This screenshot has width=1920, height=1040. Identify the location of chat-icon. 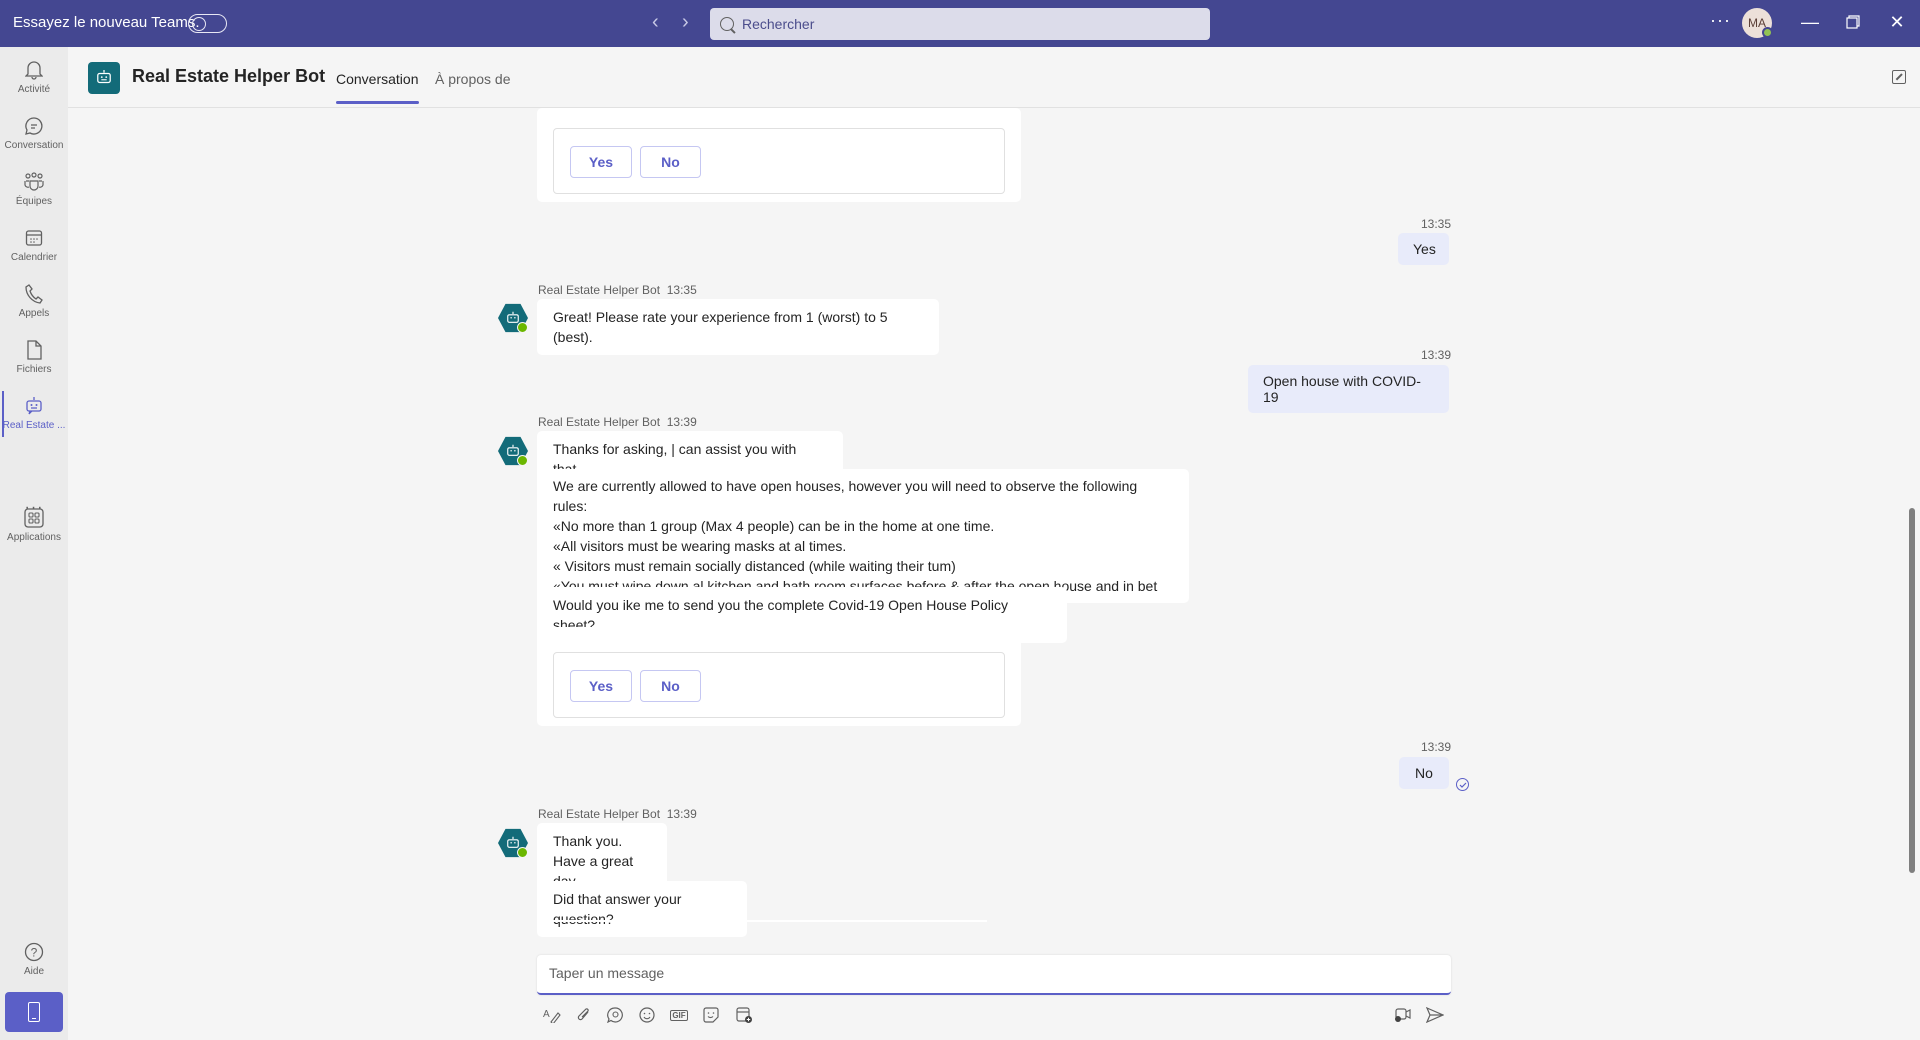
(34, 126).